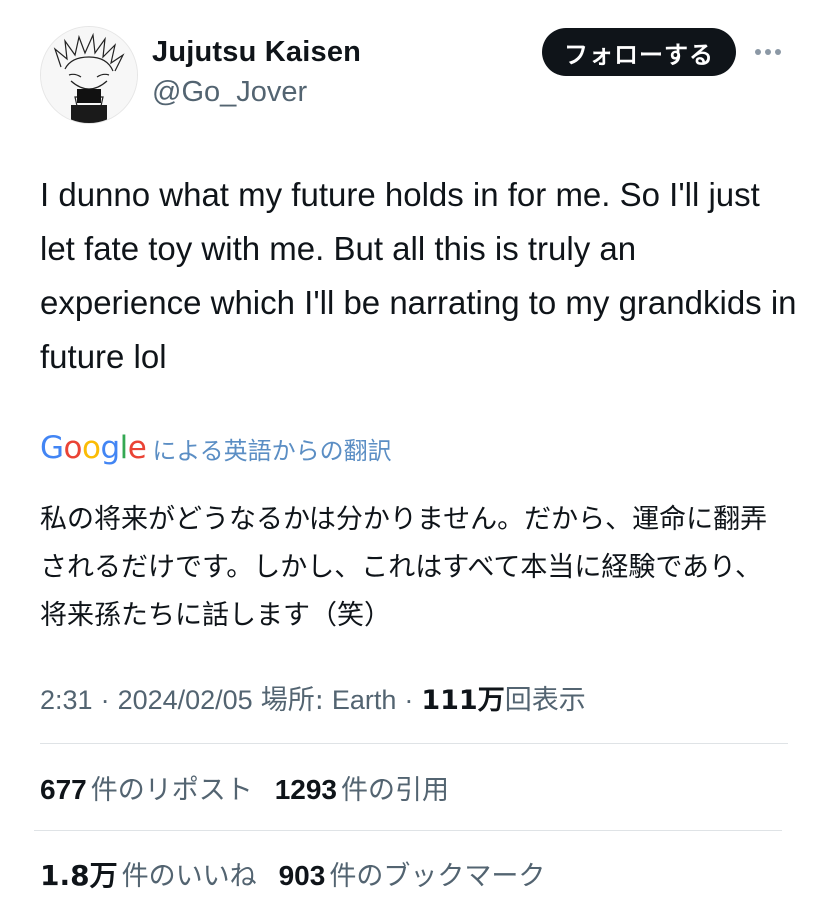  I want to click on likes-count: 1.8万, so click(79, 875).